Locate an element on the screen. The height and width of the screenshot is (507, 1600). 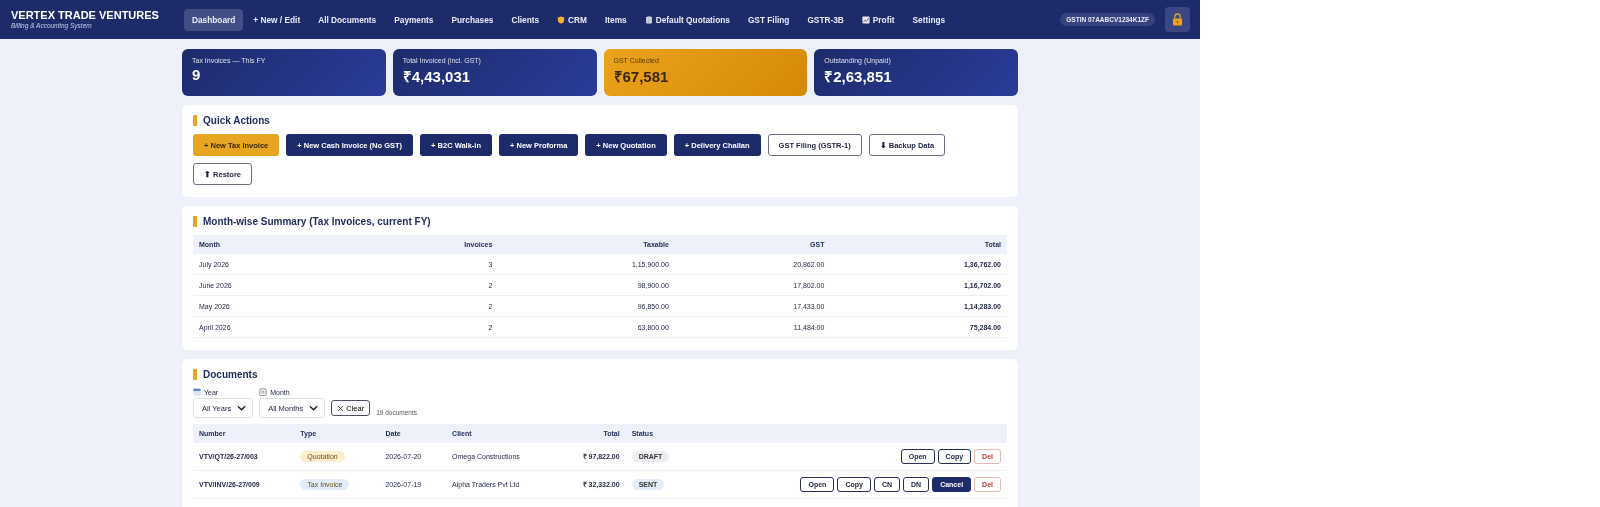
clipboard-icon is located at coordinates (648, 19).